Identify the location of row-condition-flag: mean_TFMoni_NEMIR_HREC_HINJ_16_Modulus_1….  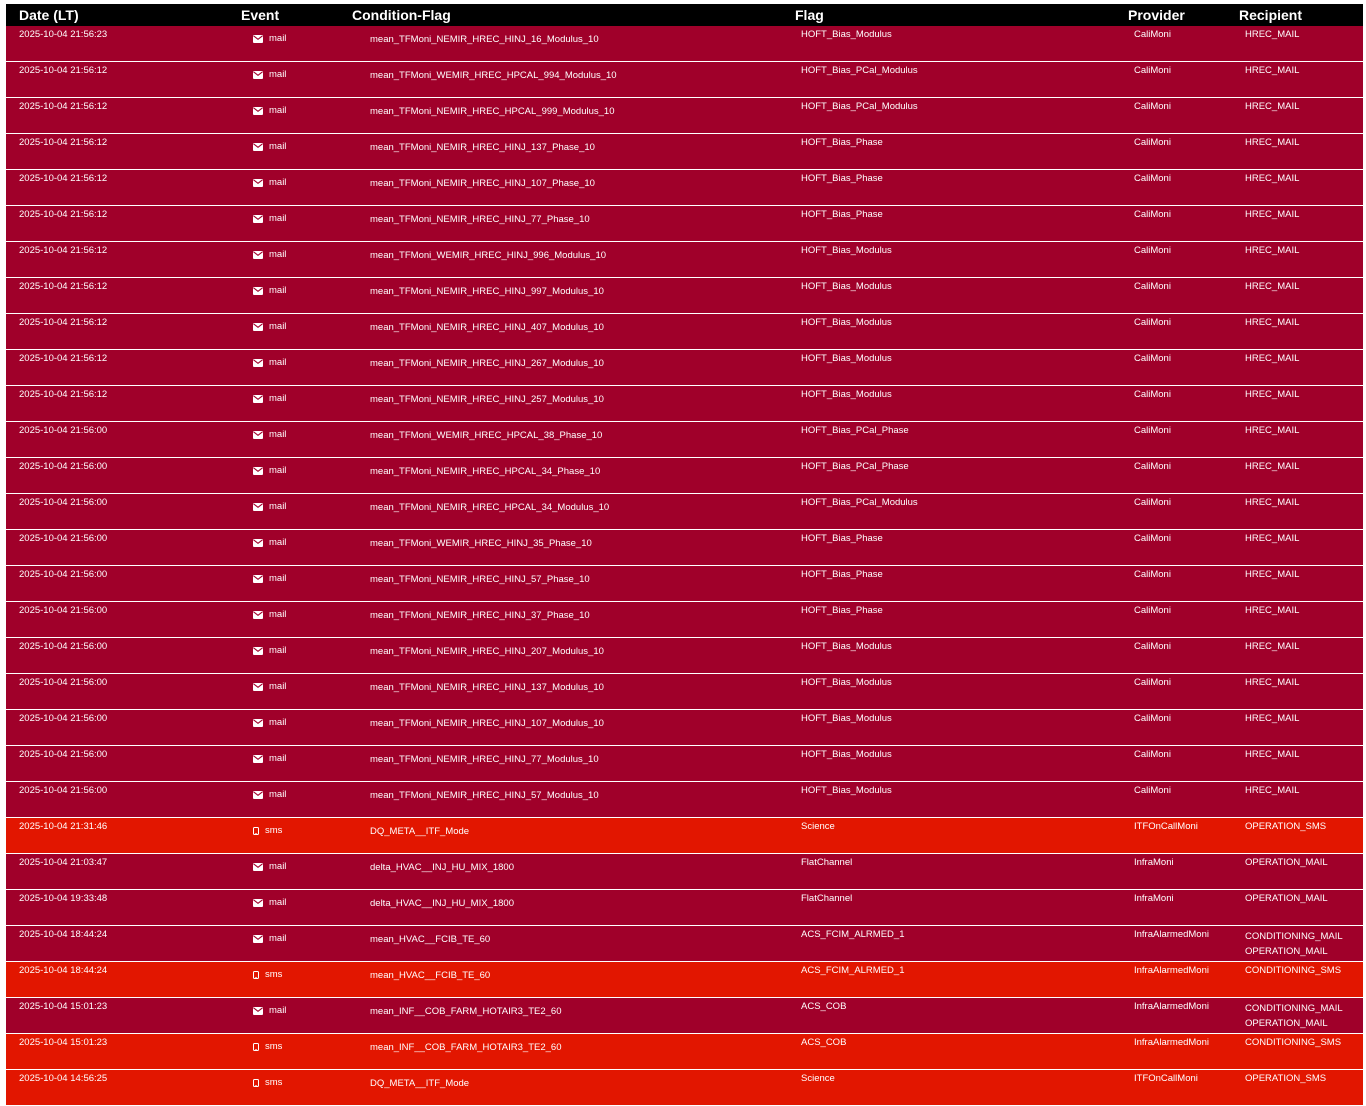
(484, 39).